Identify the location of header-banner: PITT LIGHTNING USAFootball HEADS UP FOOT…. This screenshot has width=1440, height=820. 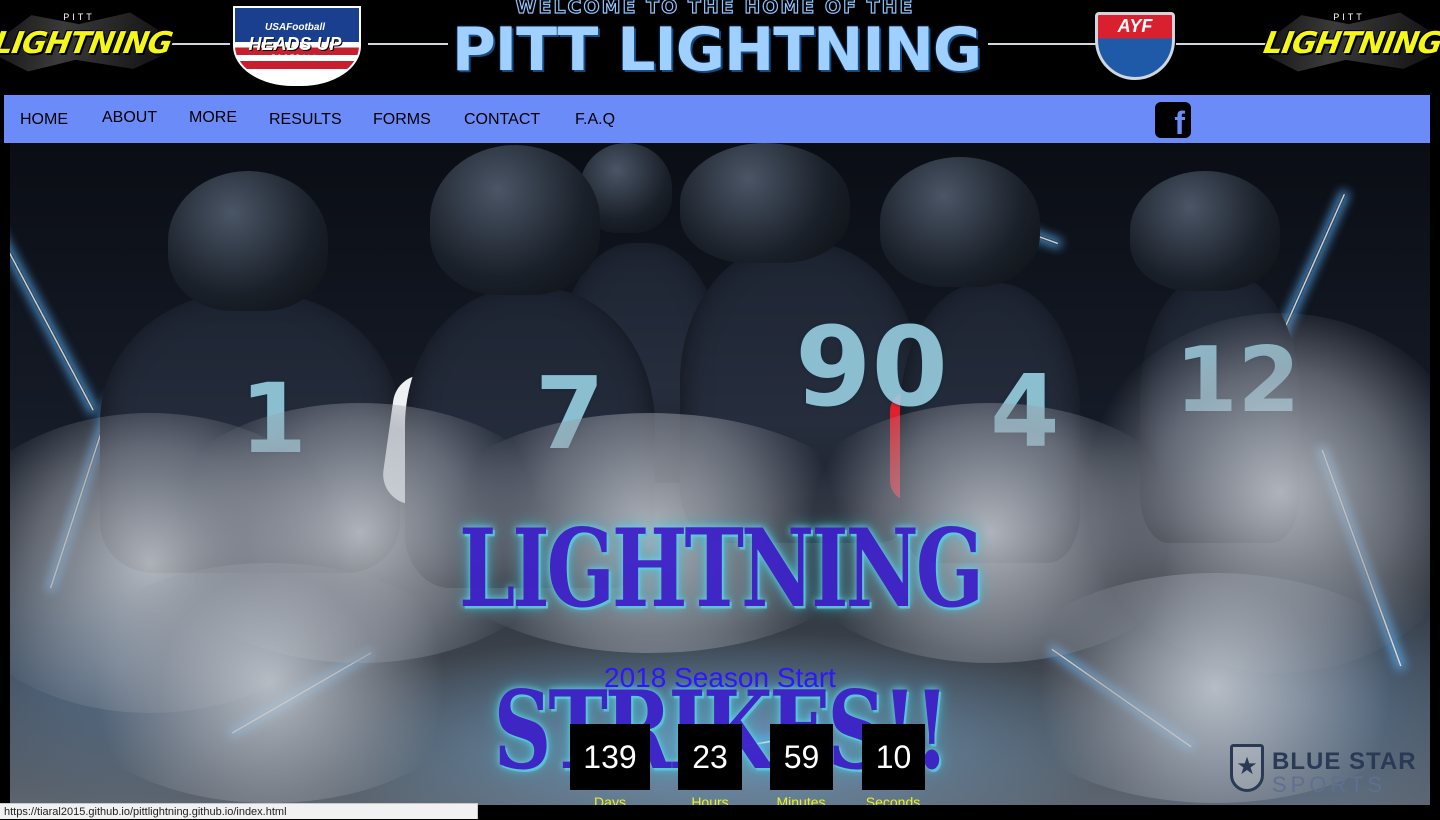
(720, 47).